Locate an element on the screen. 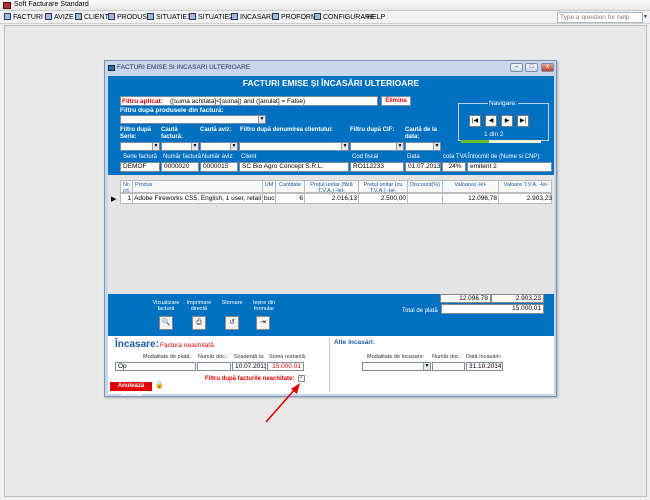  report-icon is located at coordinates (150, 16).